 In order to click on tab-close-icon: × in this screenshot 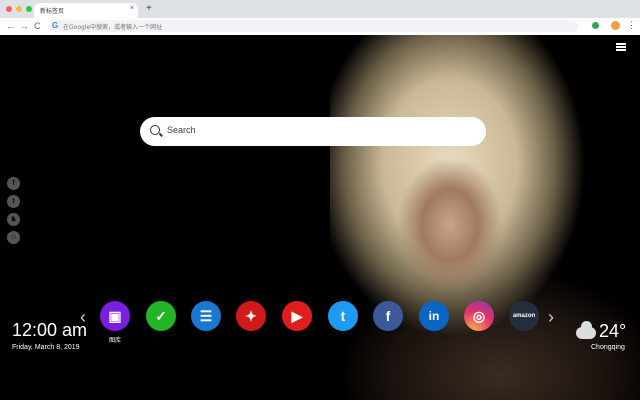, I will do `click(132, 8)`.